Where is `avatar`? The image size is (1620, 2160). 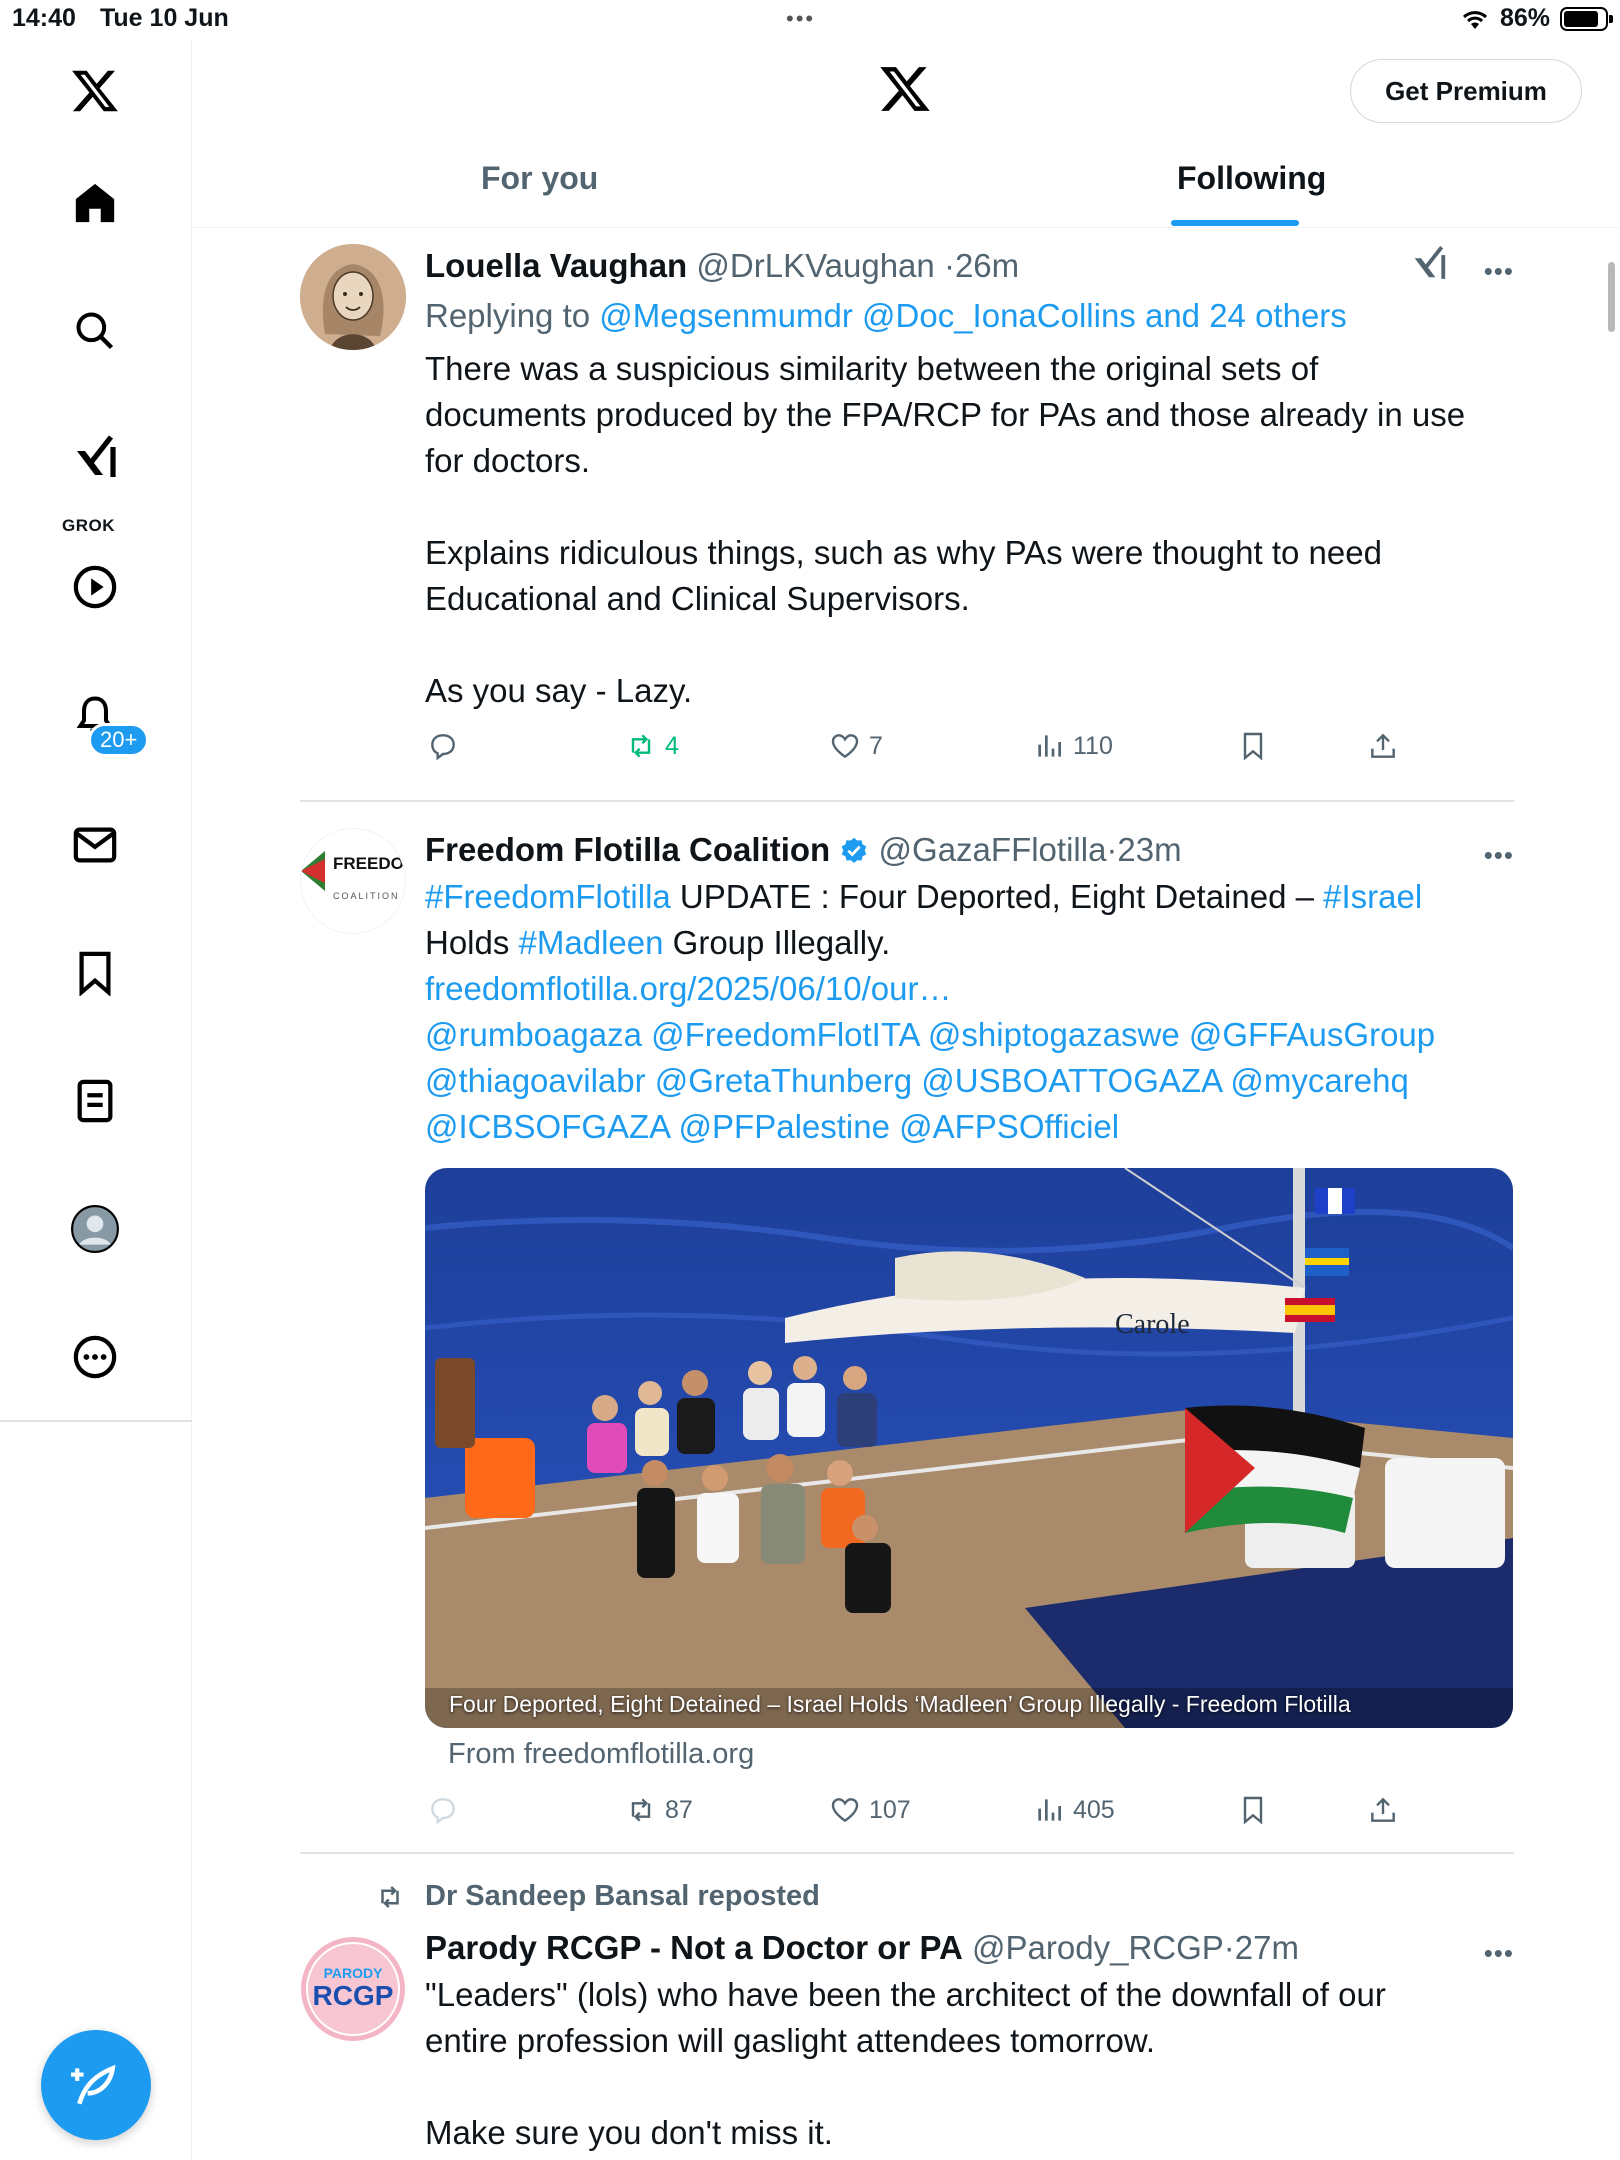 avatar is located at coordinates (353, 297).